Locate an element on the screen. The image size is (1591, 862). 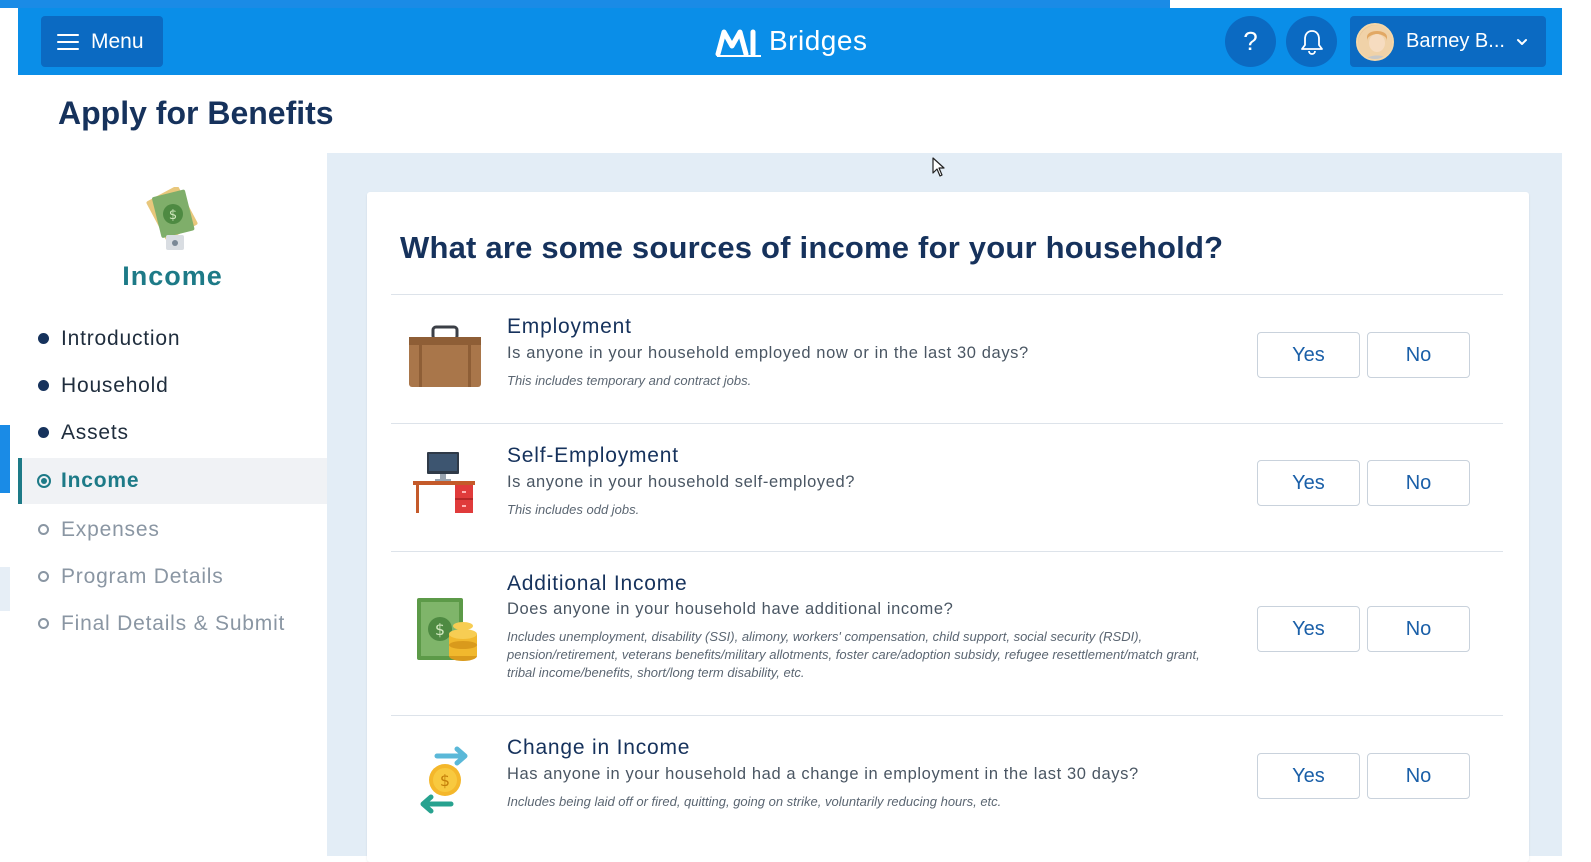
nav-item-income: Income is located at coordinates (172, 481).